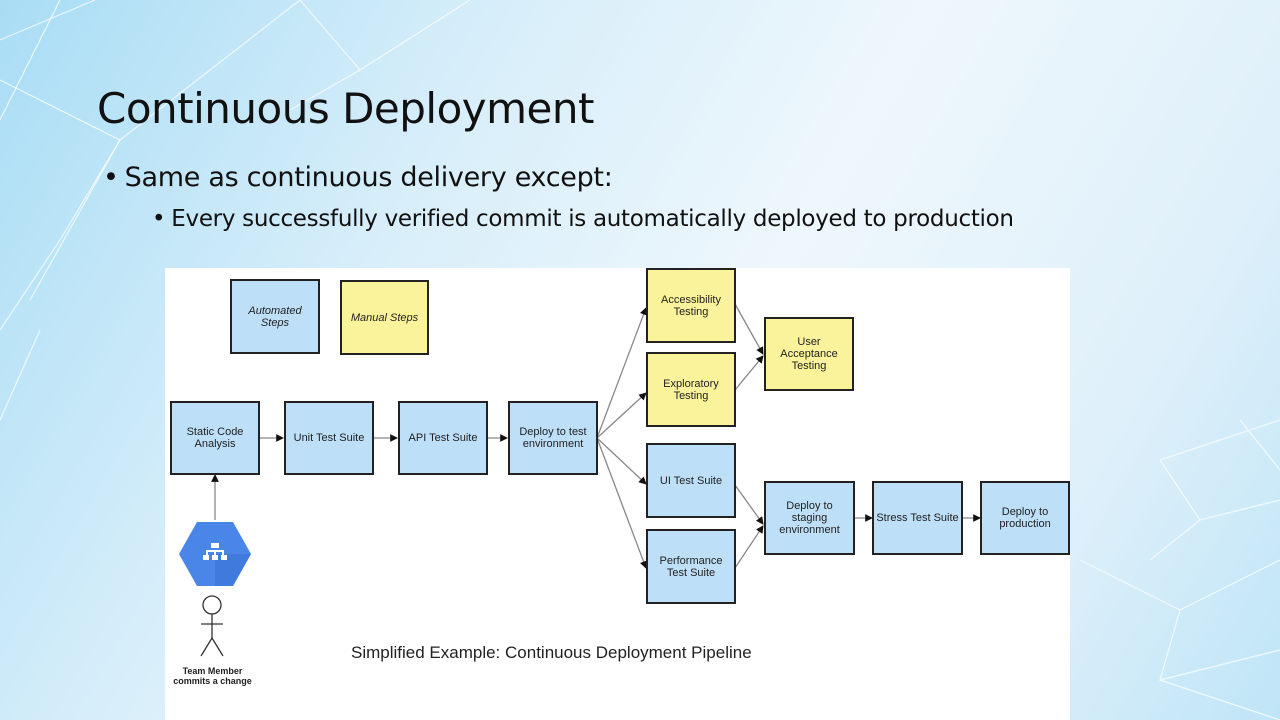 The height and width of the screenshot is (720, 1280). Describe the element at coordinates (749, 547) in the screenshot. I see `edge-performance-to-staging` at that location.